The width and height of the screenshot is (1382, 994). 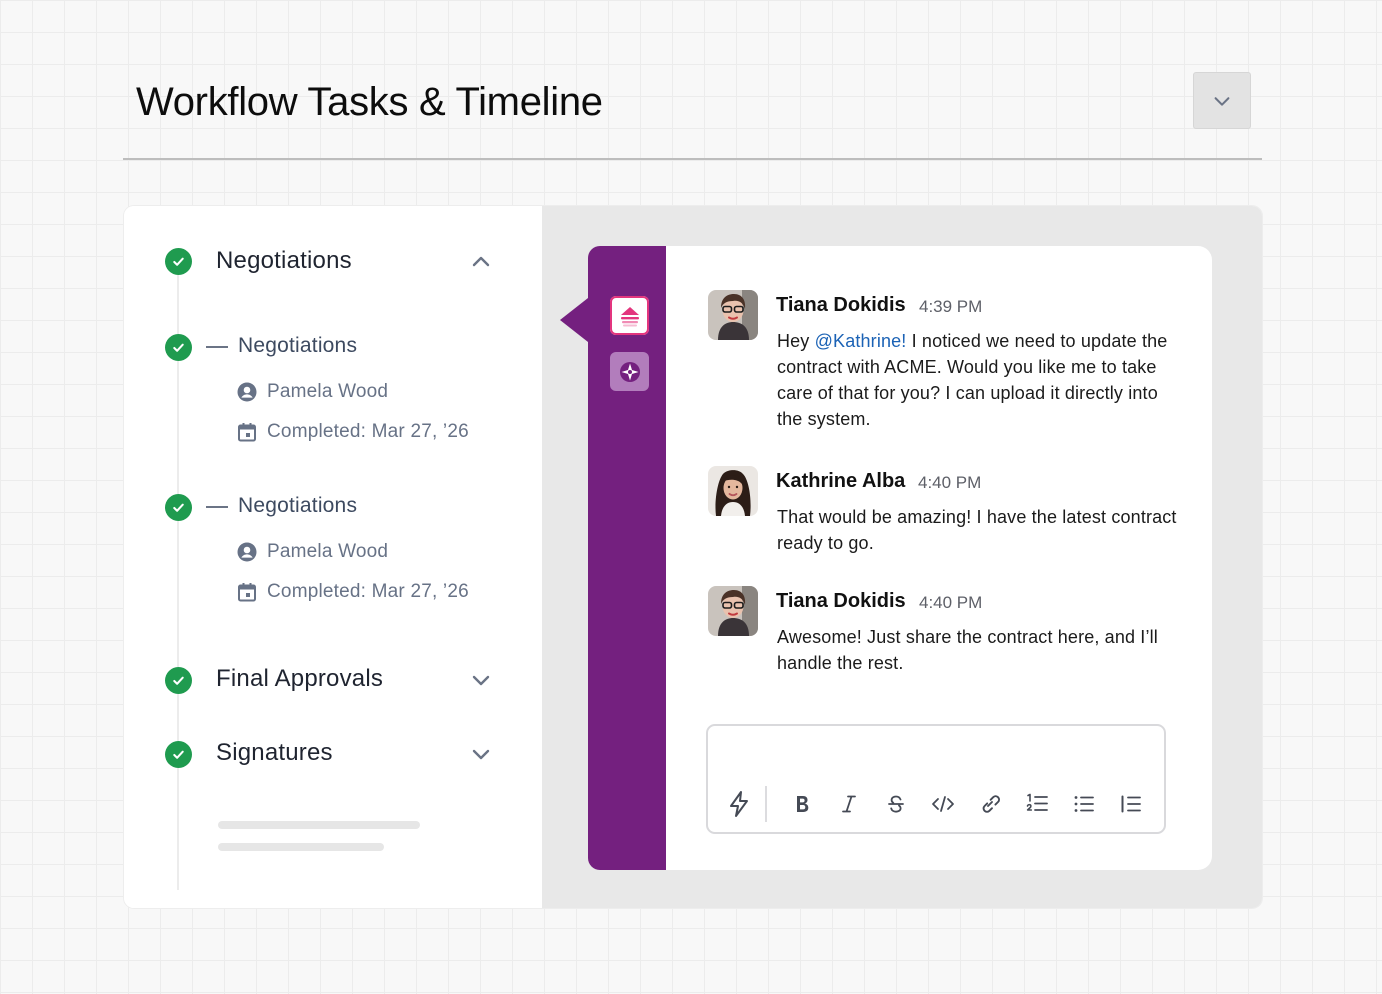 I want to click on chevron-up-icon, so click(x=481, y=261).